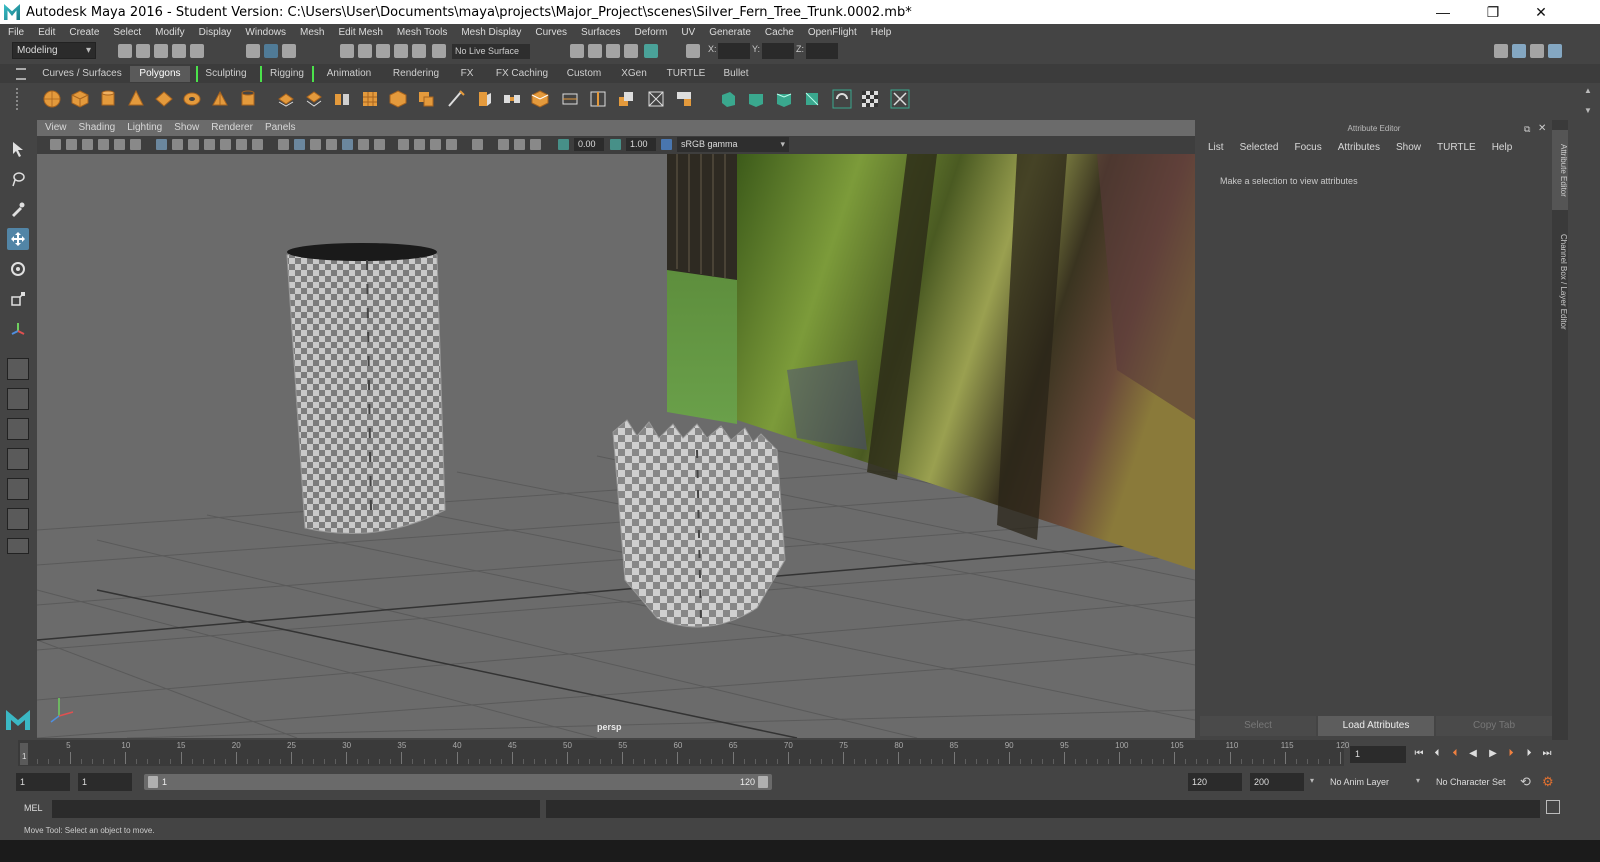 This screenshot has width=1600, height=862. Describe the element at coordinates (283, 144) in the screenshot. I see `wireframe-icon` at that location.